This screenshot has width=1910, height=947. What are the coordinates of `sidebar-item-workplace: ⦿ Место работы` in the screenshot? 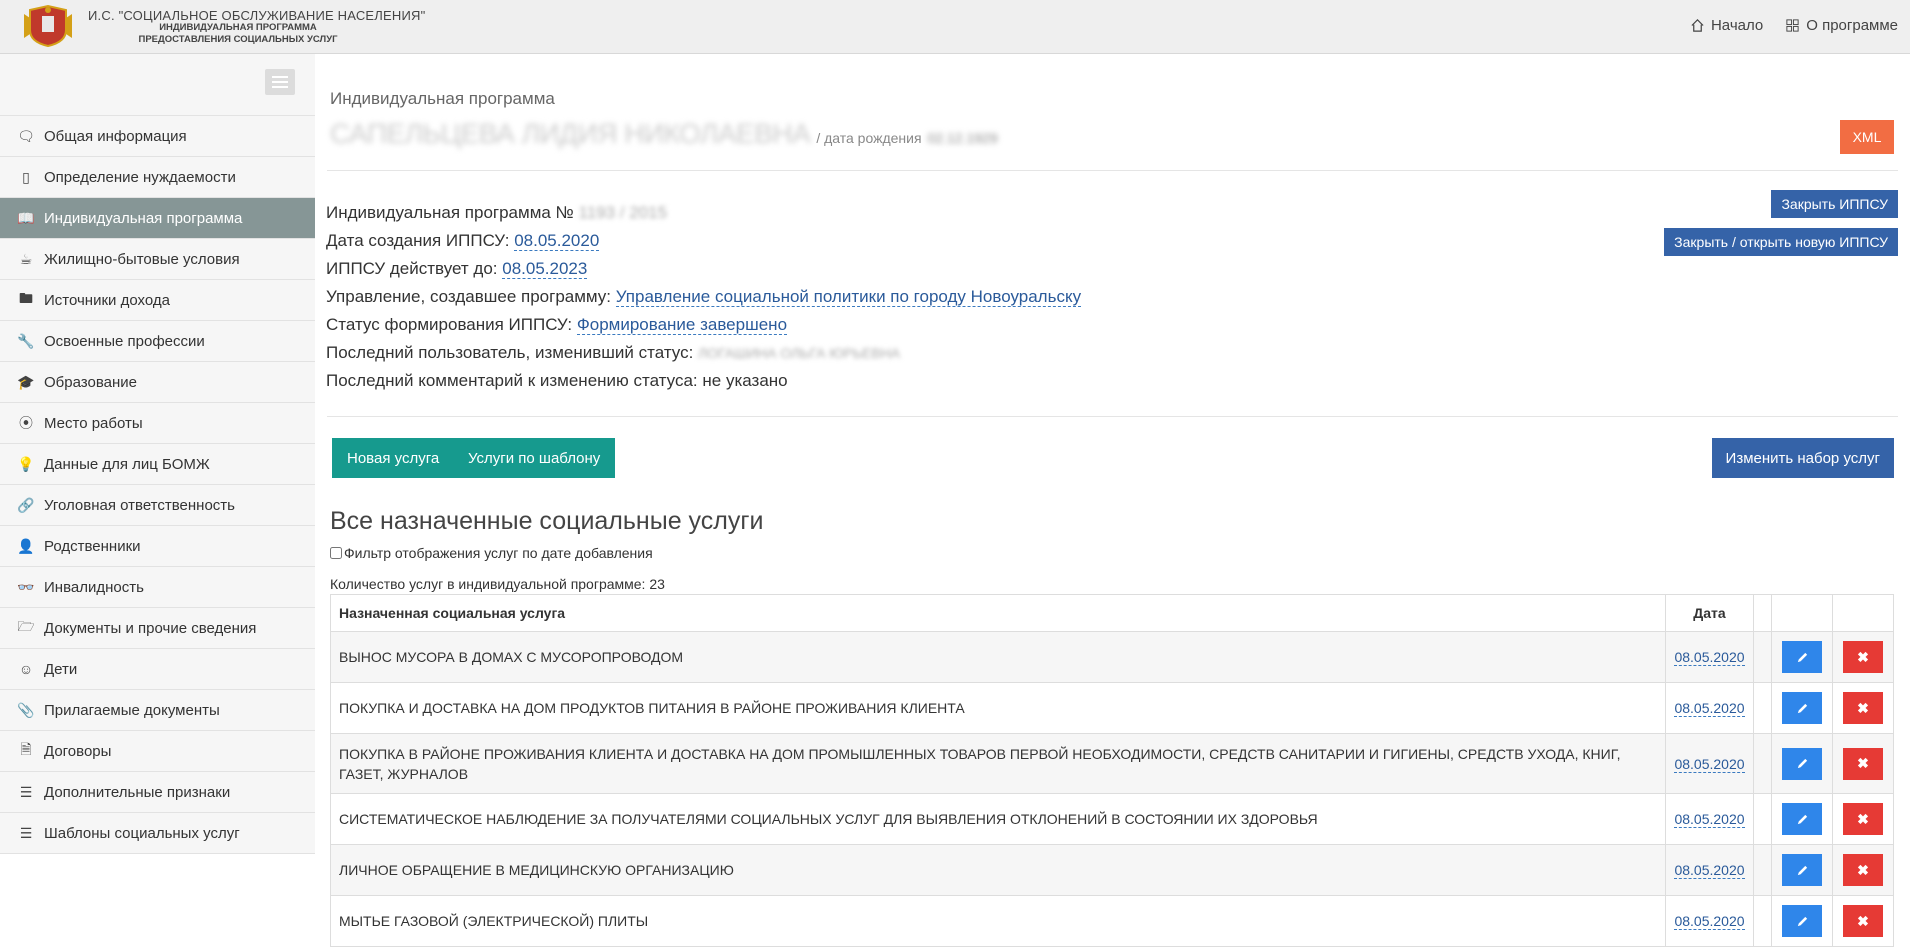 It's located at (157, 423).